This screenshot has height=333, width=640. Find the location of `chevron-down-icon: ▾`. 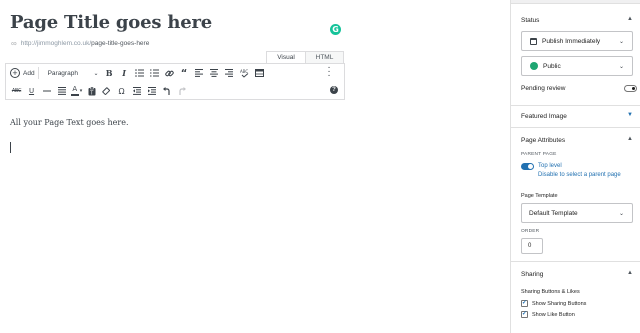

chevron-down-icon: ▾ is located at coordinates (81, 91).